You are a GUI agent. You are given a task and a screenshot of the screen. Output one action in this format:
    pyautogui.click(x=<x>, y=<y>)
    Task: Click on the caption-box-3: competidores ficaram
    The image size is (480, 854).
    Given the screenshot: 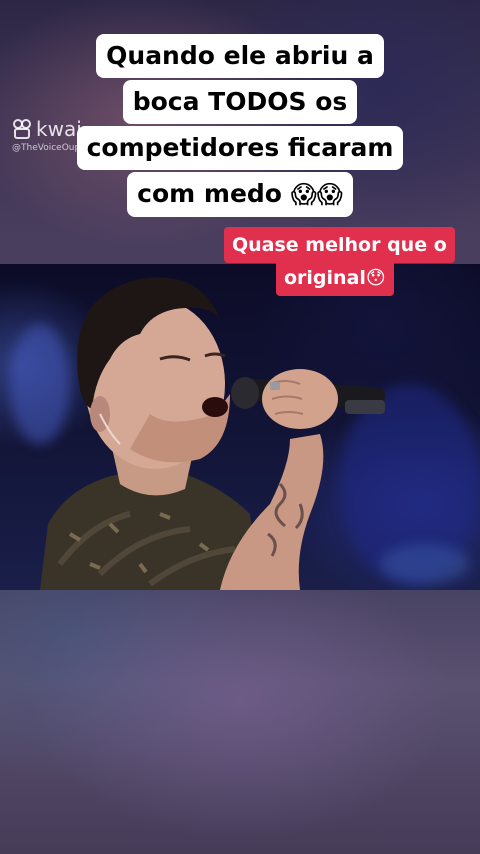 What is the action you would take?
    pyautogui.click(x=240, y=148)
    